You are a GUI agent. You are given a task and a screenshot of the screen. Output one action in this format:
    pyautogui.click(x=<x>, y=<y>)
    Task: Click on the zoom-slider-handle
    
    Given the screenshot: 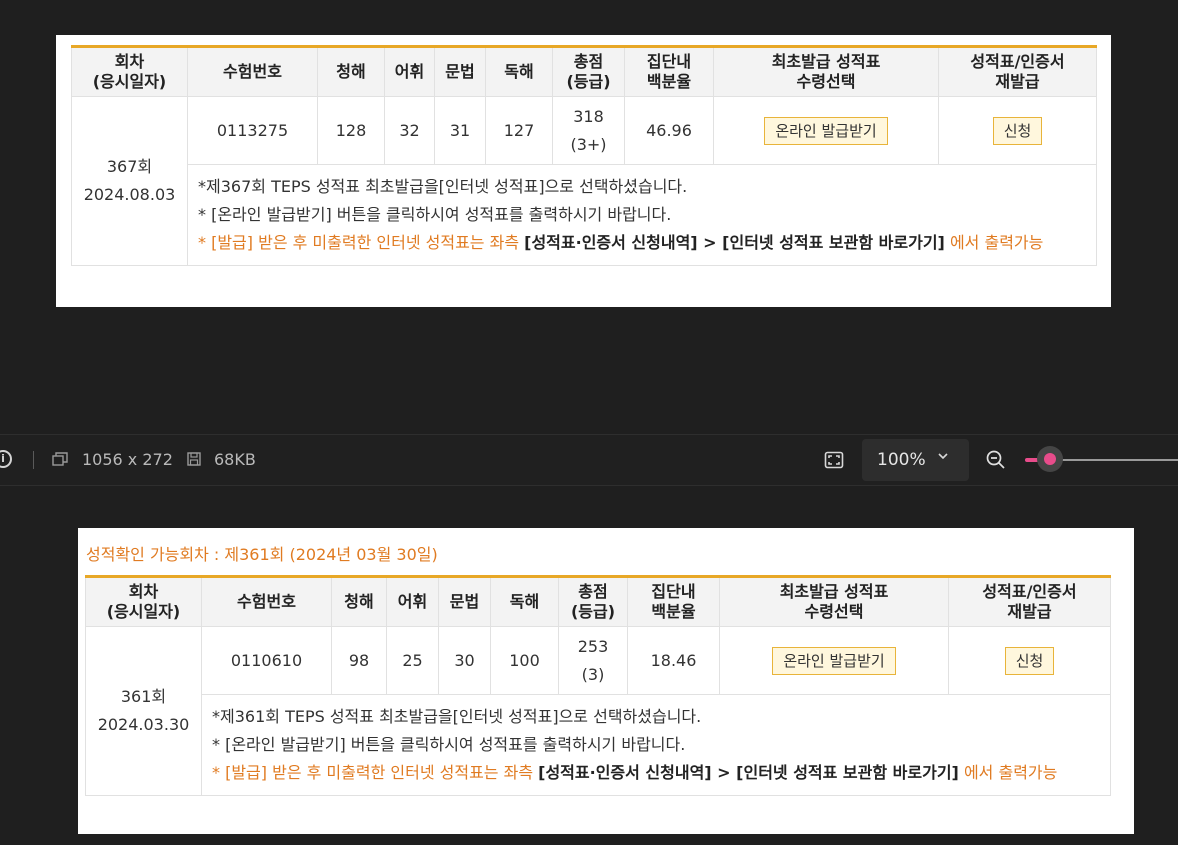 What is the action you would take?
    pyautogui.click(x=1050, y=459)
    